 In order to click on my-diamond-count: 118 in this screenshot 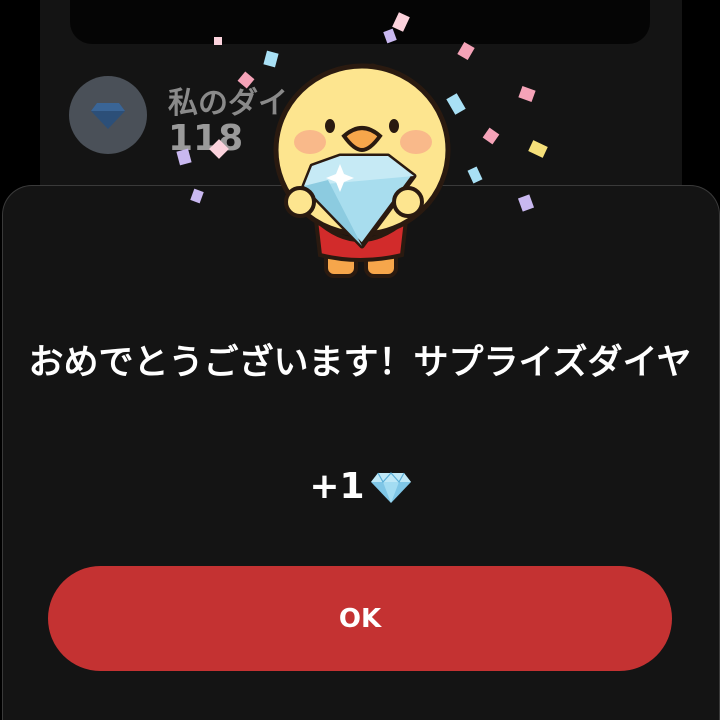, I will do `click(206, 138)`.